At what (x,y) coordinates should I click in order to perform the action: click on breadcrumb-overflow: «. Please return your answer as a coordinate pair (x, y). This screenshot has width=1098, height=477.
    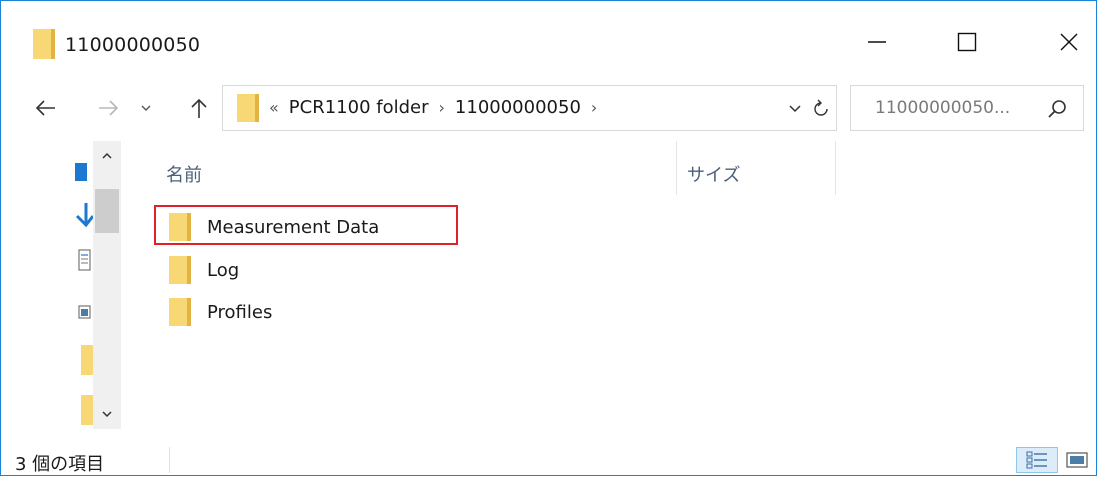
    Looking at the image, I should click on (274, 107).